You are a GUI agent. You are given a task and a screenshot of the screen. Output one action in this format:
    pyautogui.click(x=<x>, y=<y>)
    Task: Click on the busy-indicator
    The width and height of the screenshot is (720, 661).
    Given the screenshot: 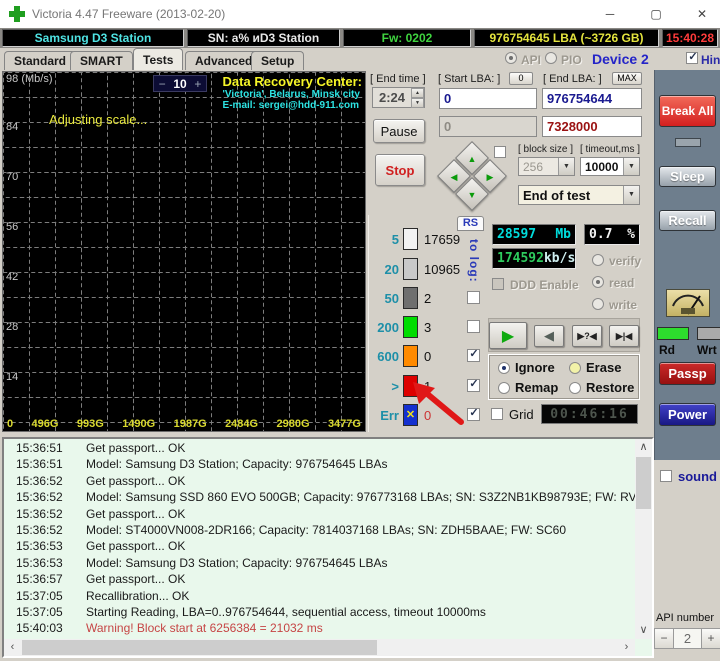 What is the action you would take?
    pyautogui.click(x=688, y=142)
    